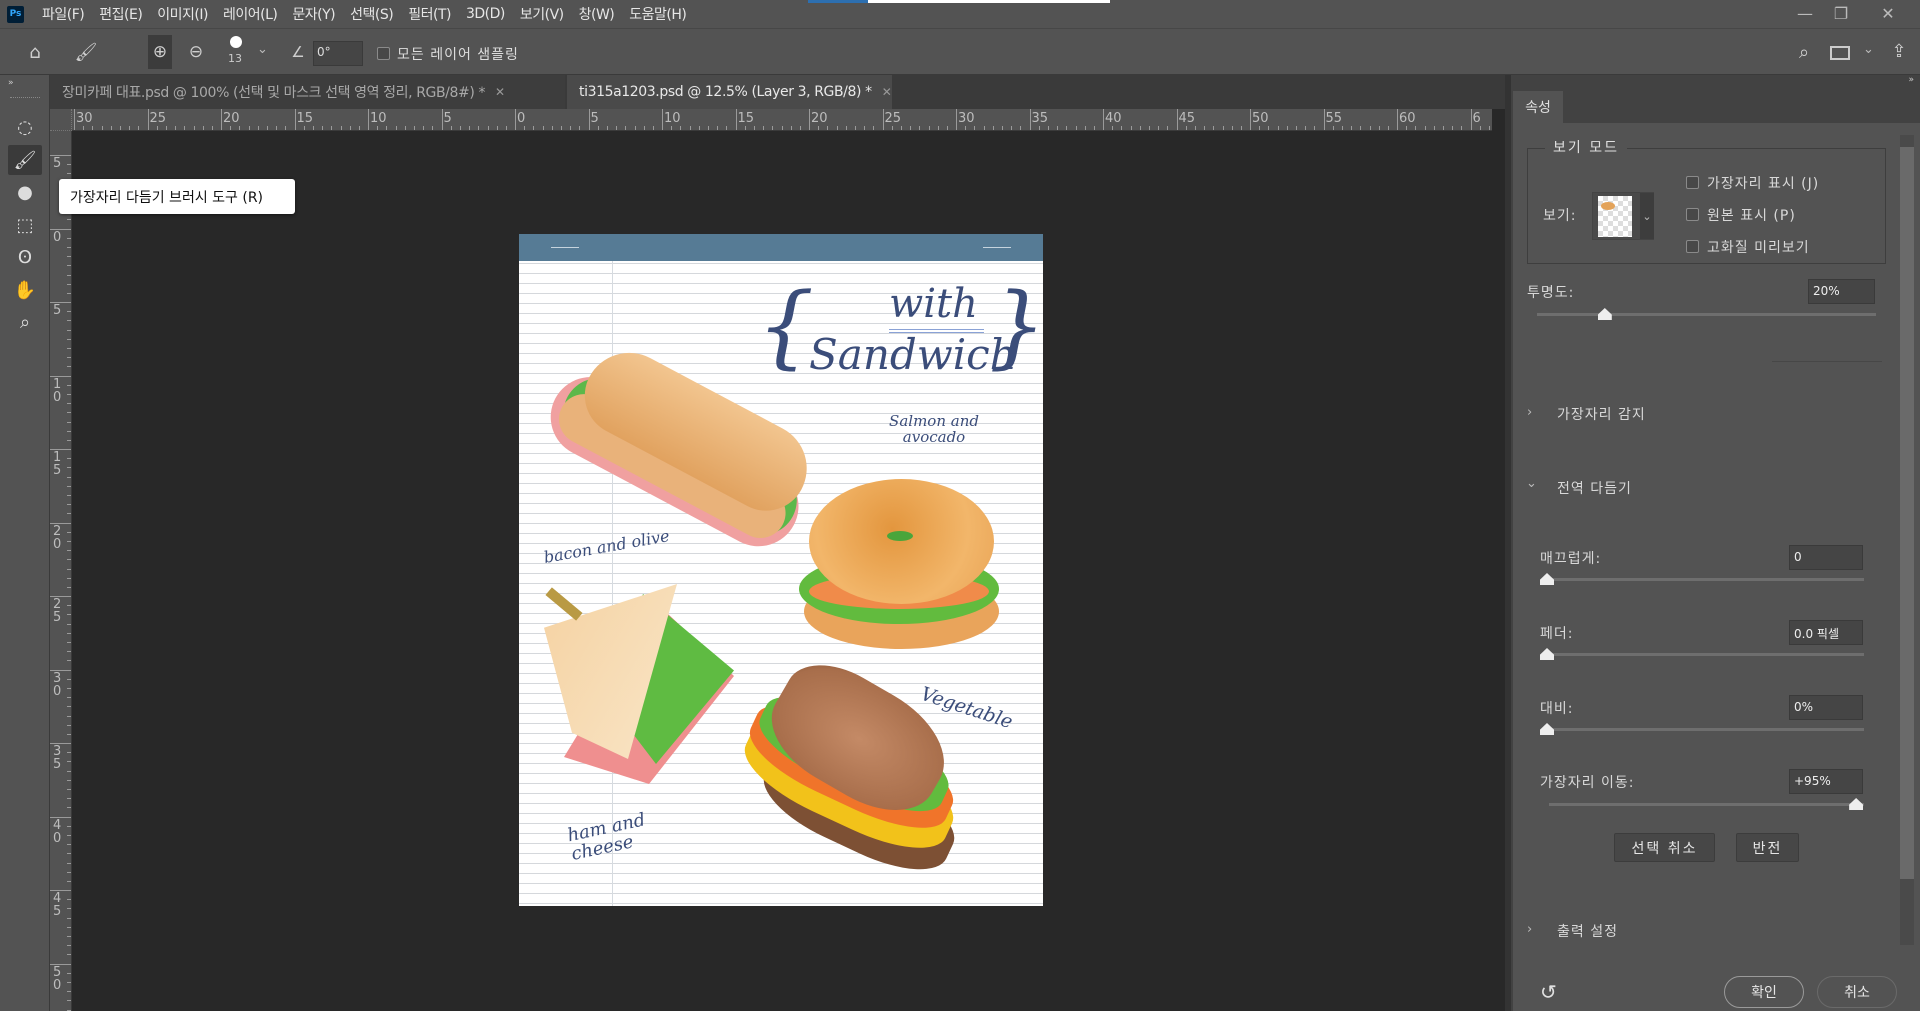 This screenshot has height=1011, width=1920. What do you see at coordinates (372, 14) in the screenshot?
I see `menu-select: 선택(S)` at bounding box center [372, 14].